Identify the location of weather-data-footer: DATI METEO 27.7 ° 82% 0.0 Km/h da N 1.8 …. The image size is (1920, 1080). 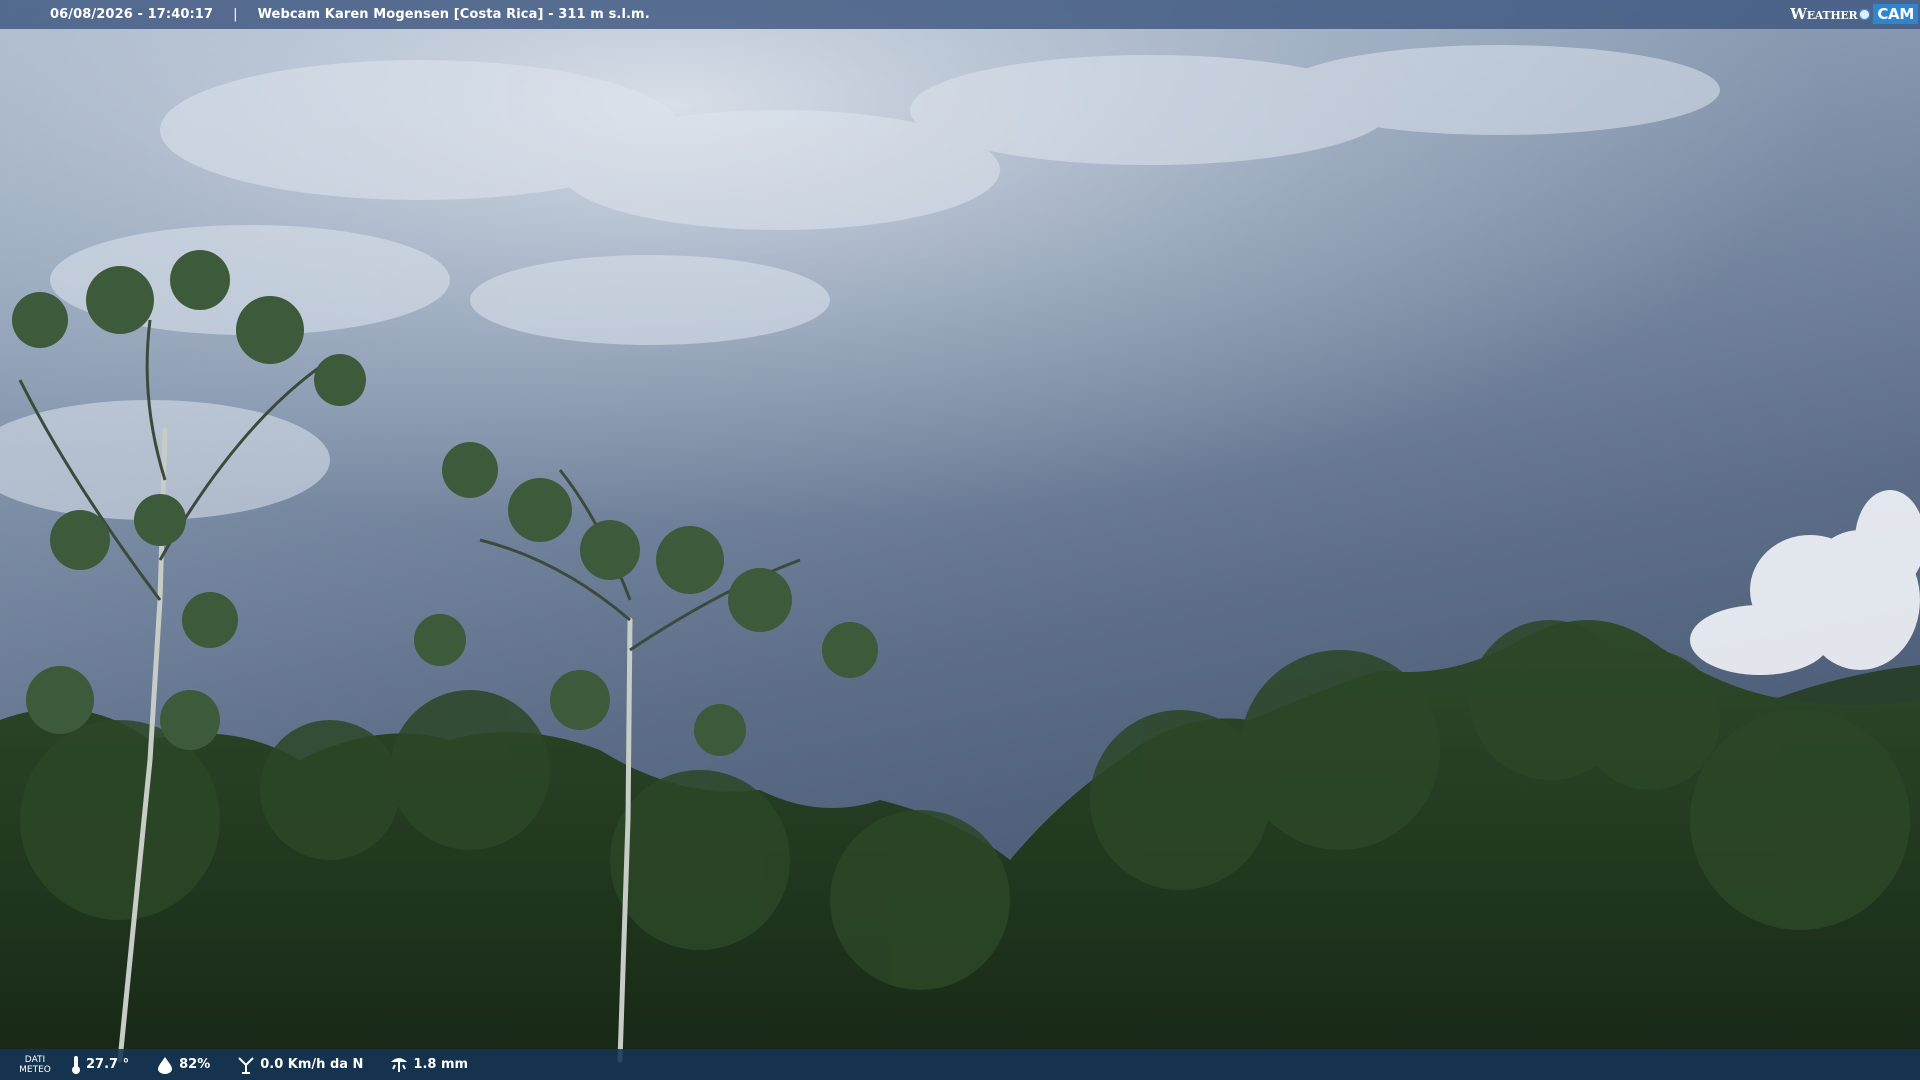
(960, 1064).